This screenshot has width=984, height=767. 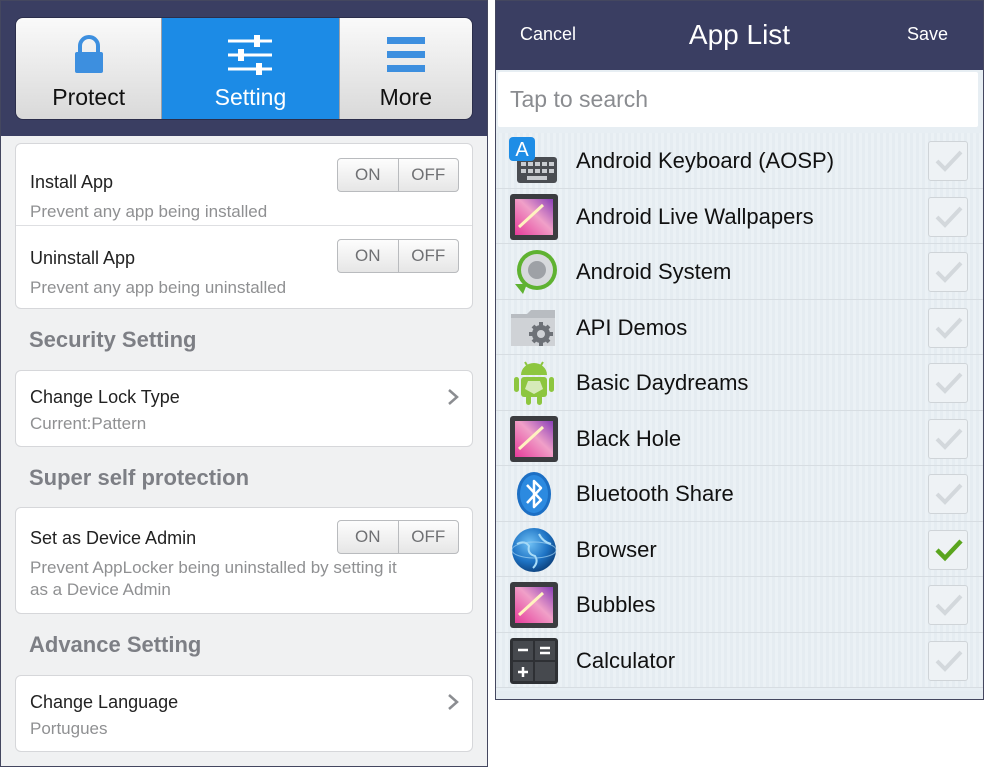 I want to click on self-protection-section-heading: Super self protection, so click(x=139, y=477).